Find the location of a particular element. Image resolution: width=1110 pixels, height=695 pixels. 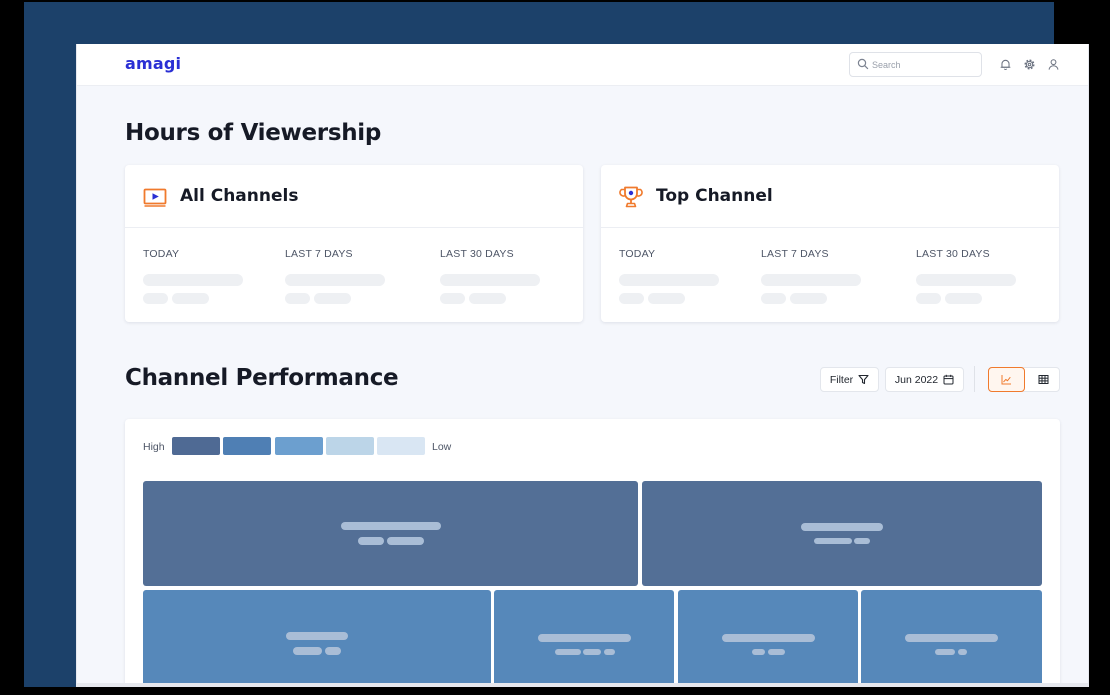

search-box is located at coordinates (915, 64).